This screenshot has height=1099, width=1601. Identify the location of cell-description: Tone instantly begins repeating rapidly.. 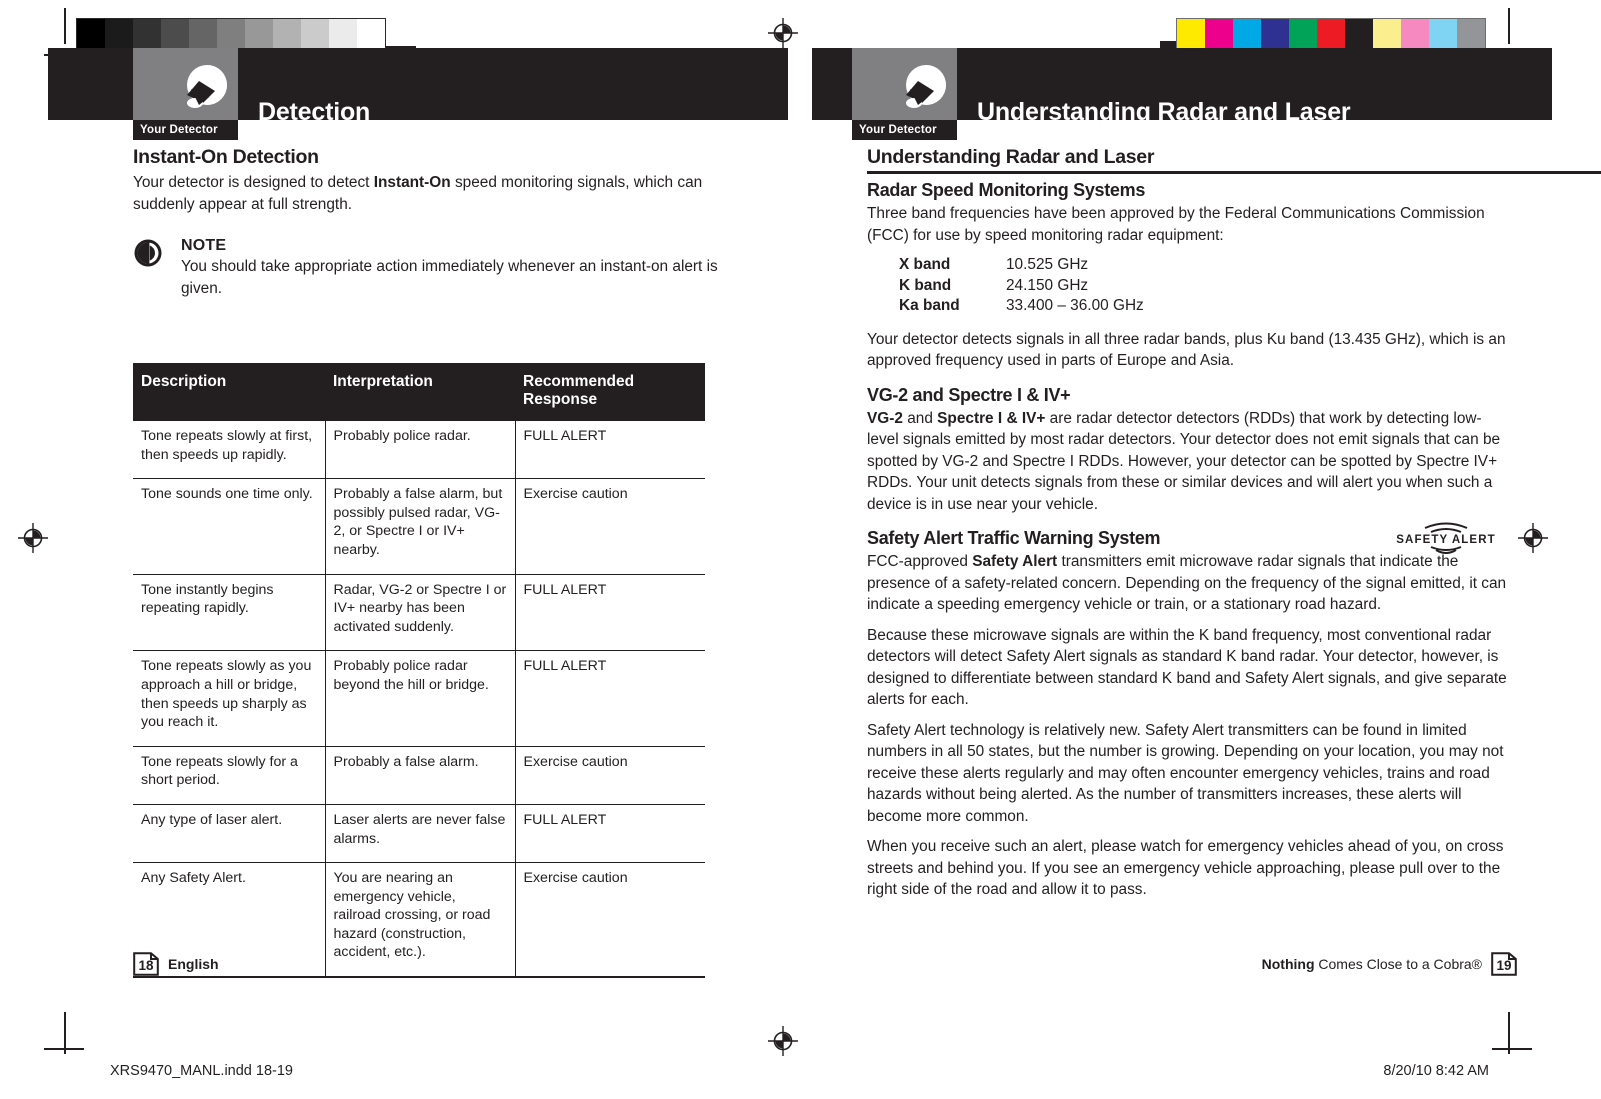
(229, 613).